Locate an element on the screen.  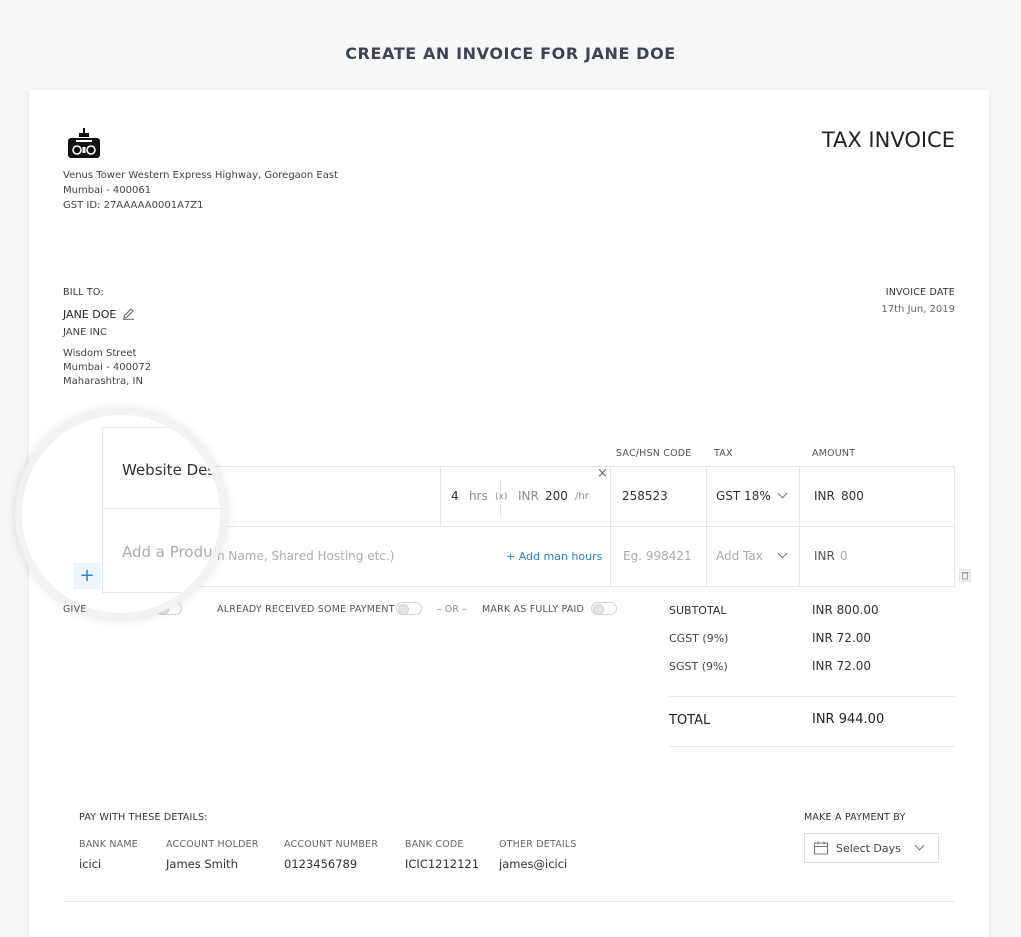
cgst-label: CGST (9%) is located at coordinates (699, 638).